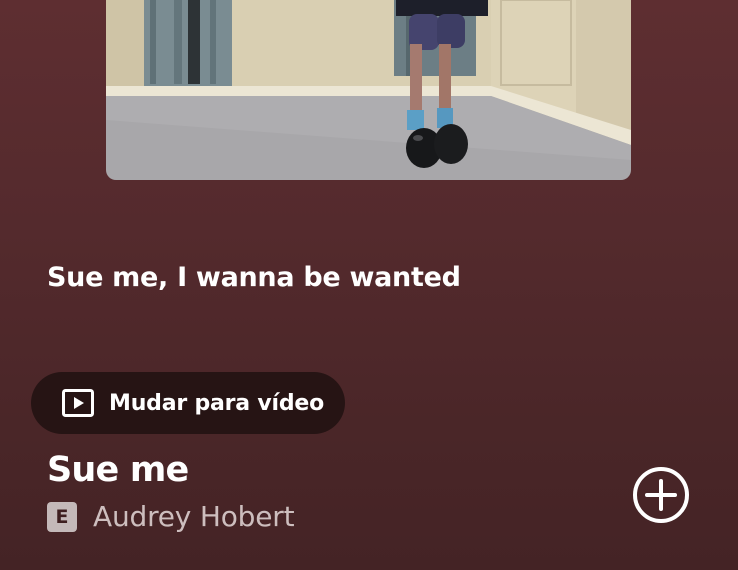  What do you see at coordinates (217, 403) in the screenshot?
I see `switch-to-video-label: Mudar para vídeo` at bounding box center [217, 403].